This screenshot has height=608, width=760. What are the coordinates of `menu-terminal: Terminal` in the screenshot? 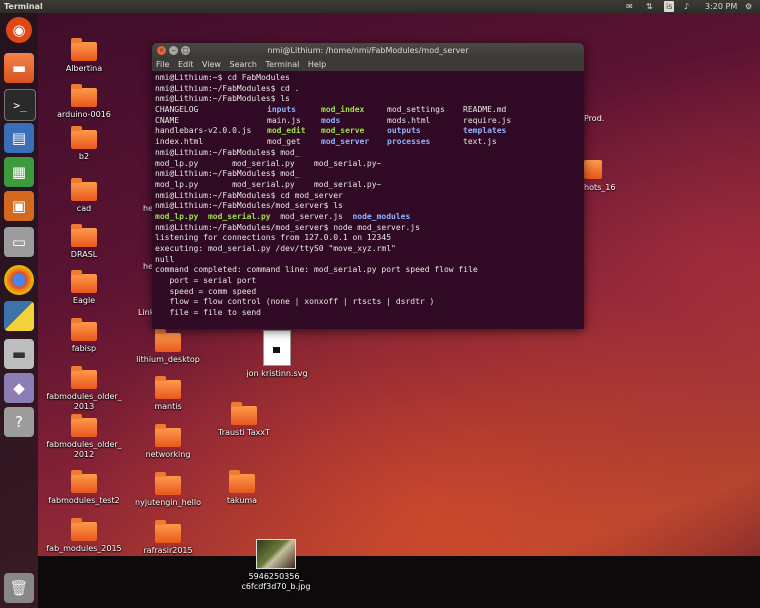 It's located at (283, 64).